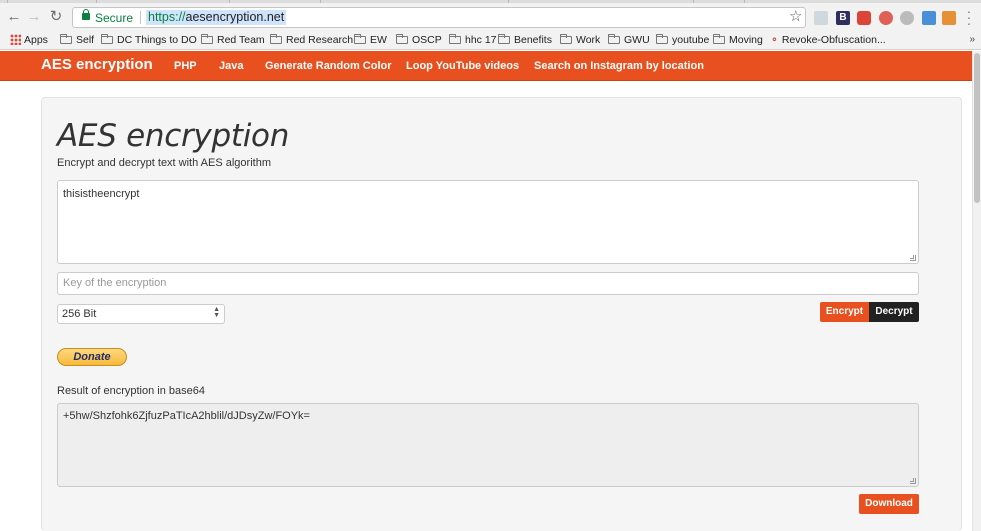 Image resolution: width=981 pixels, height=531 pixels. Describe the element at coordinates (972, 39) in the screenshot. I see `bookmarks-overflow-icon: »` at that location.